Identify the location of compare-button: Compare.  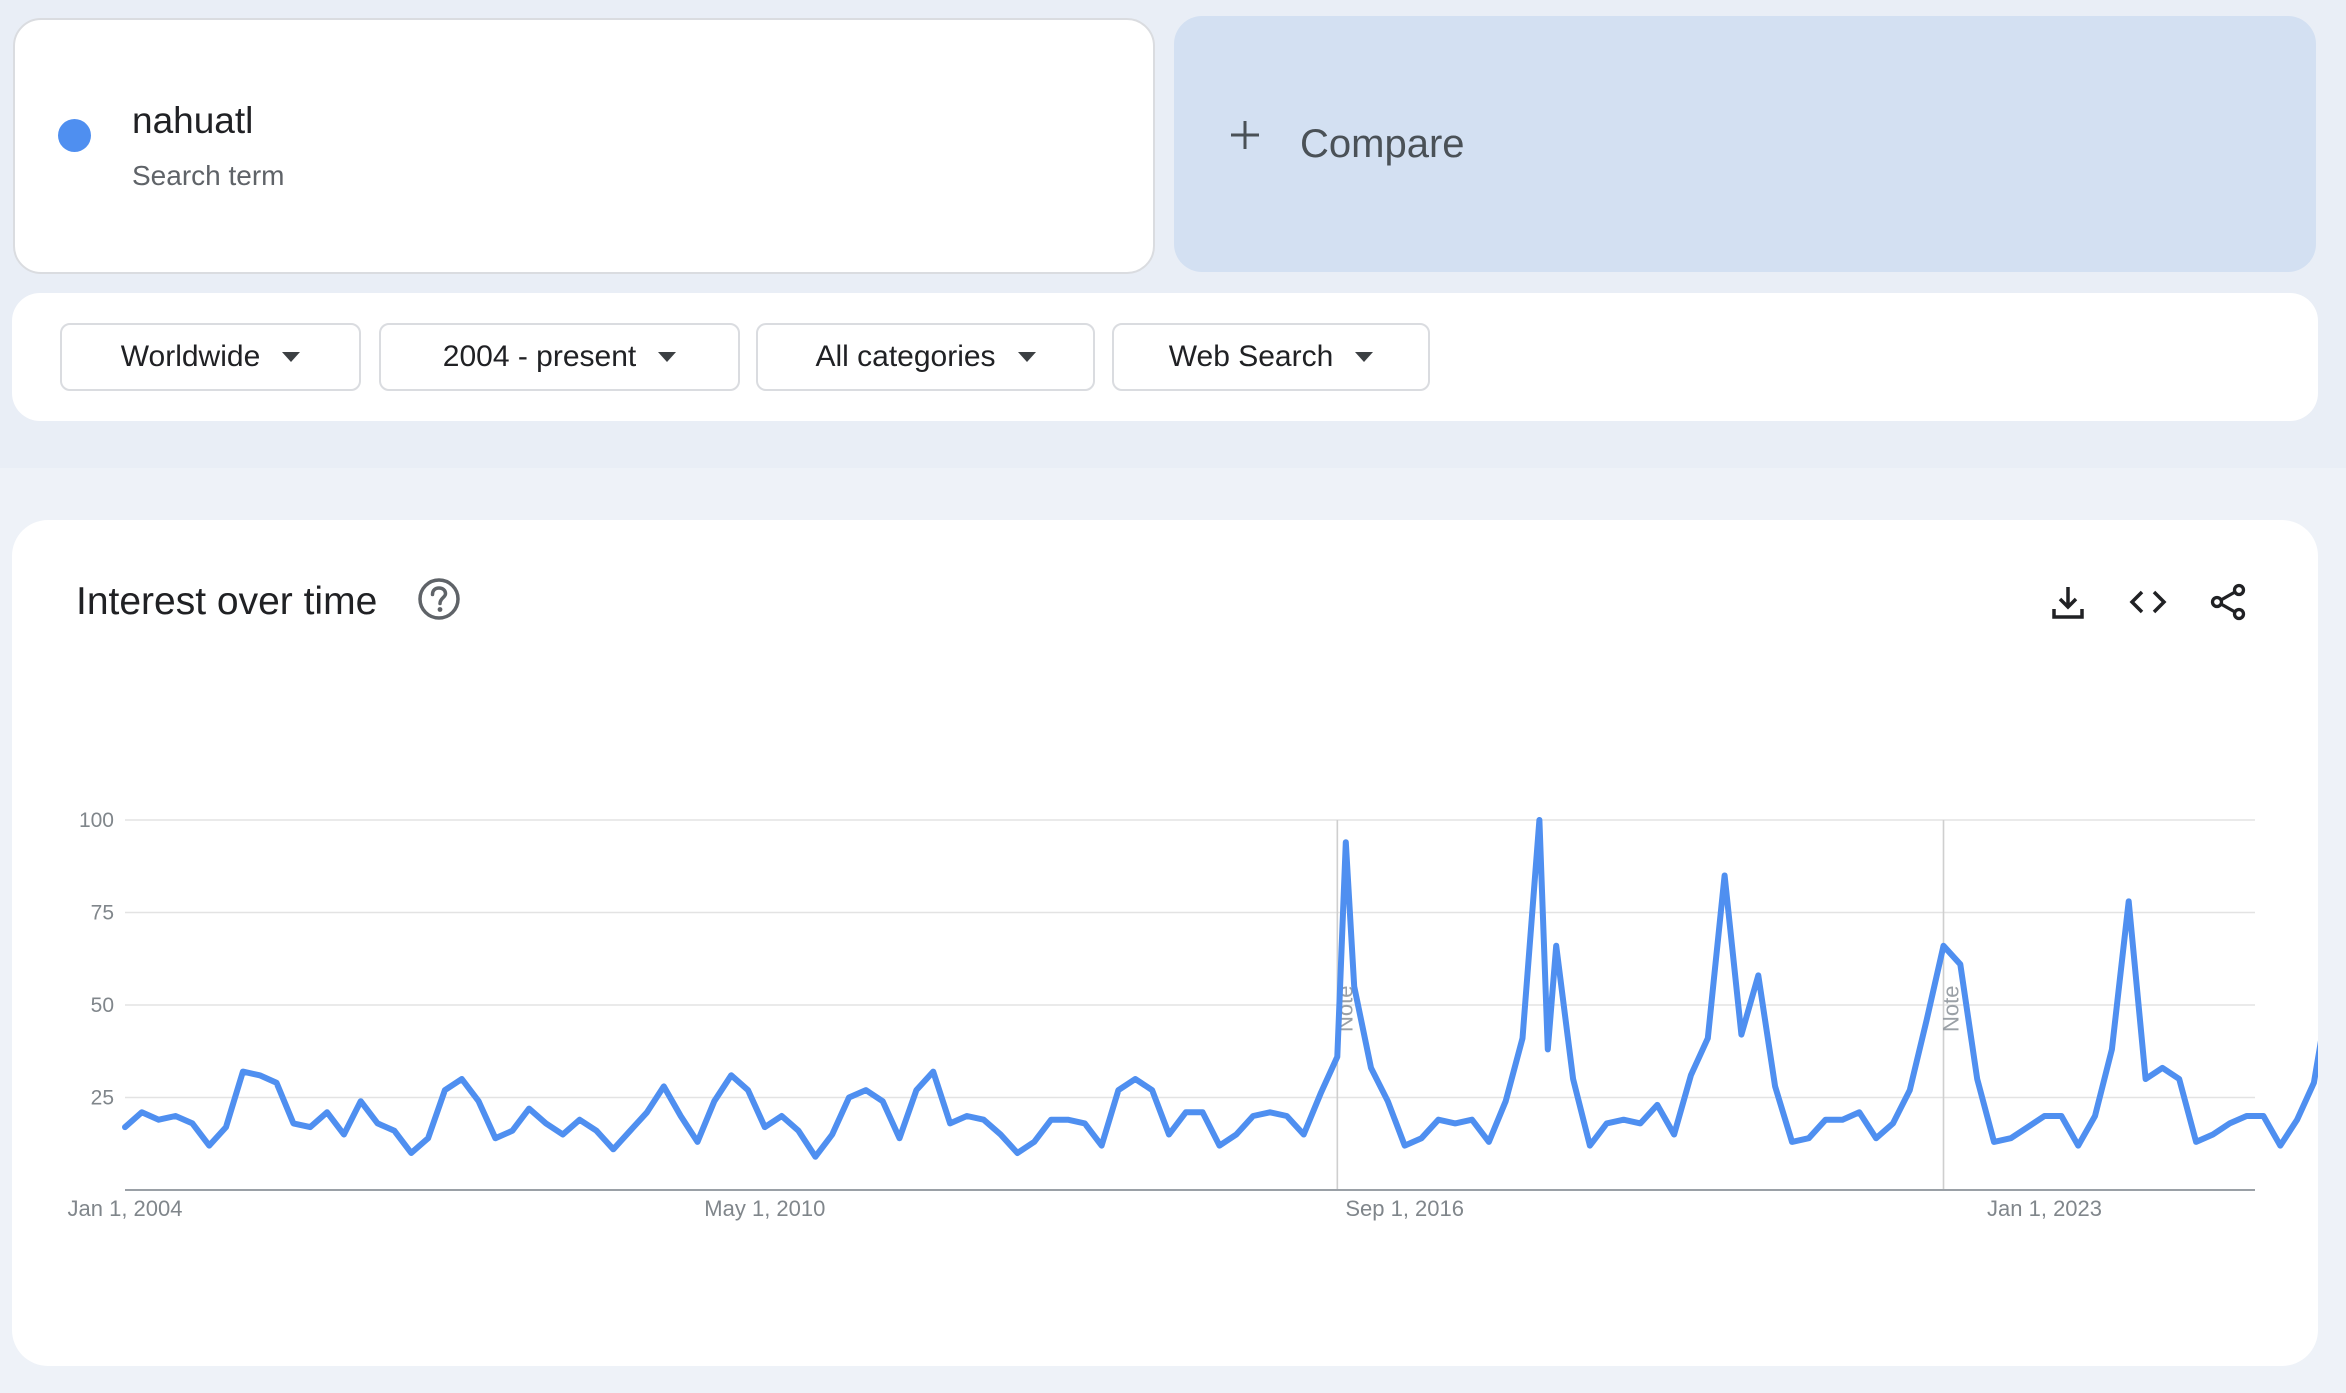
(1745, 144).